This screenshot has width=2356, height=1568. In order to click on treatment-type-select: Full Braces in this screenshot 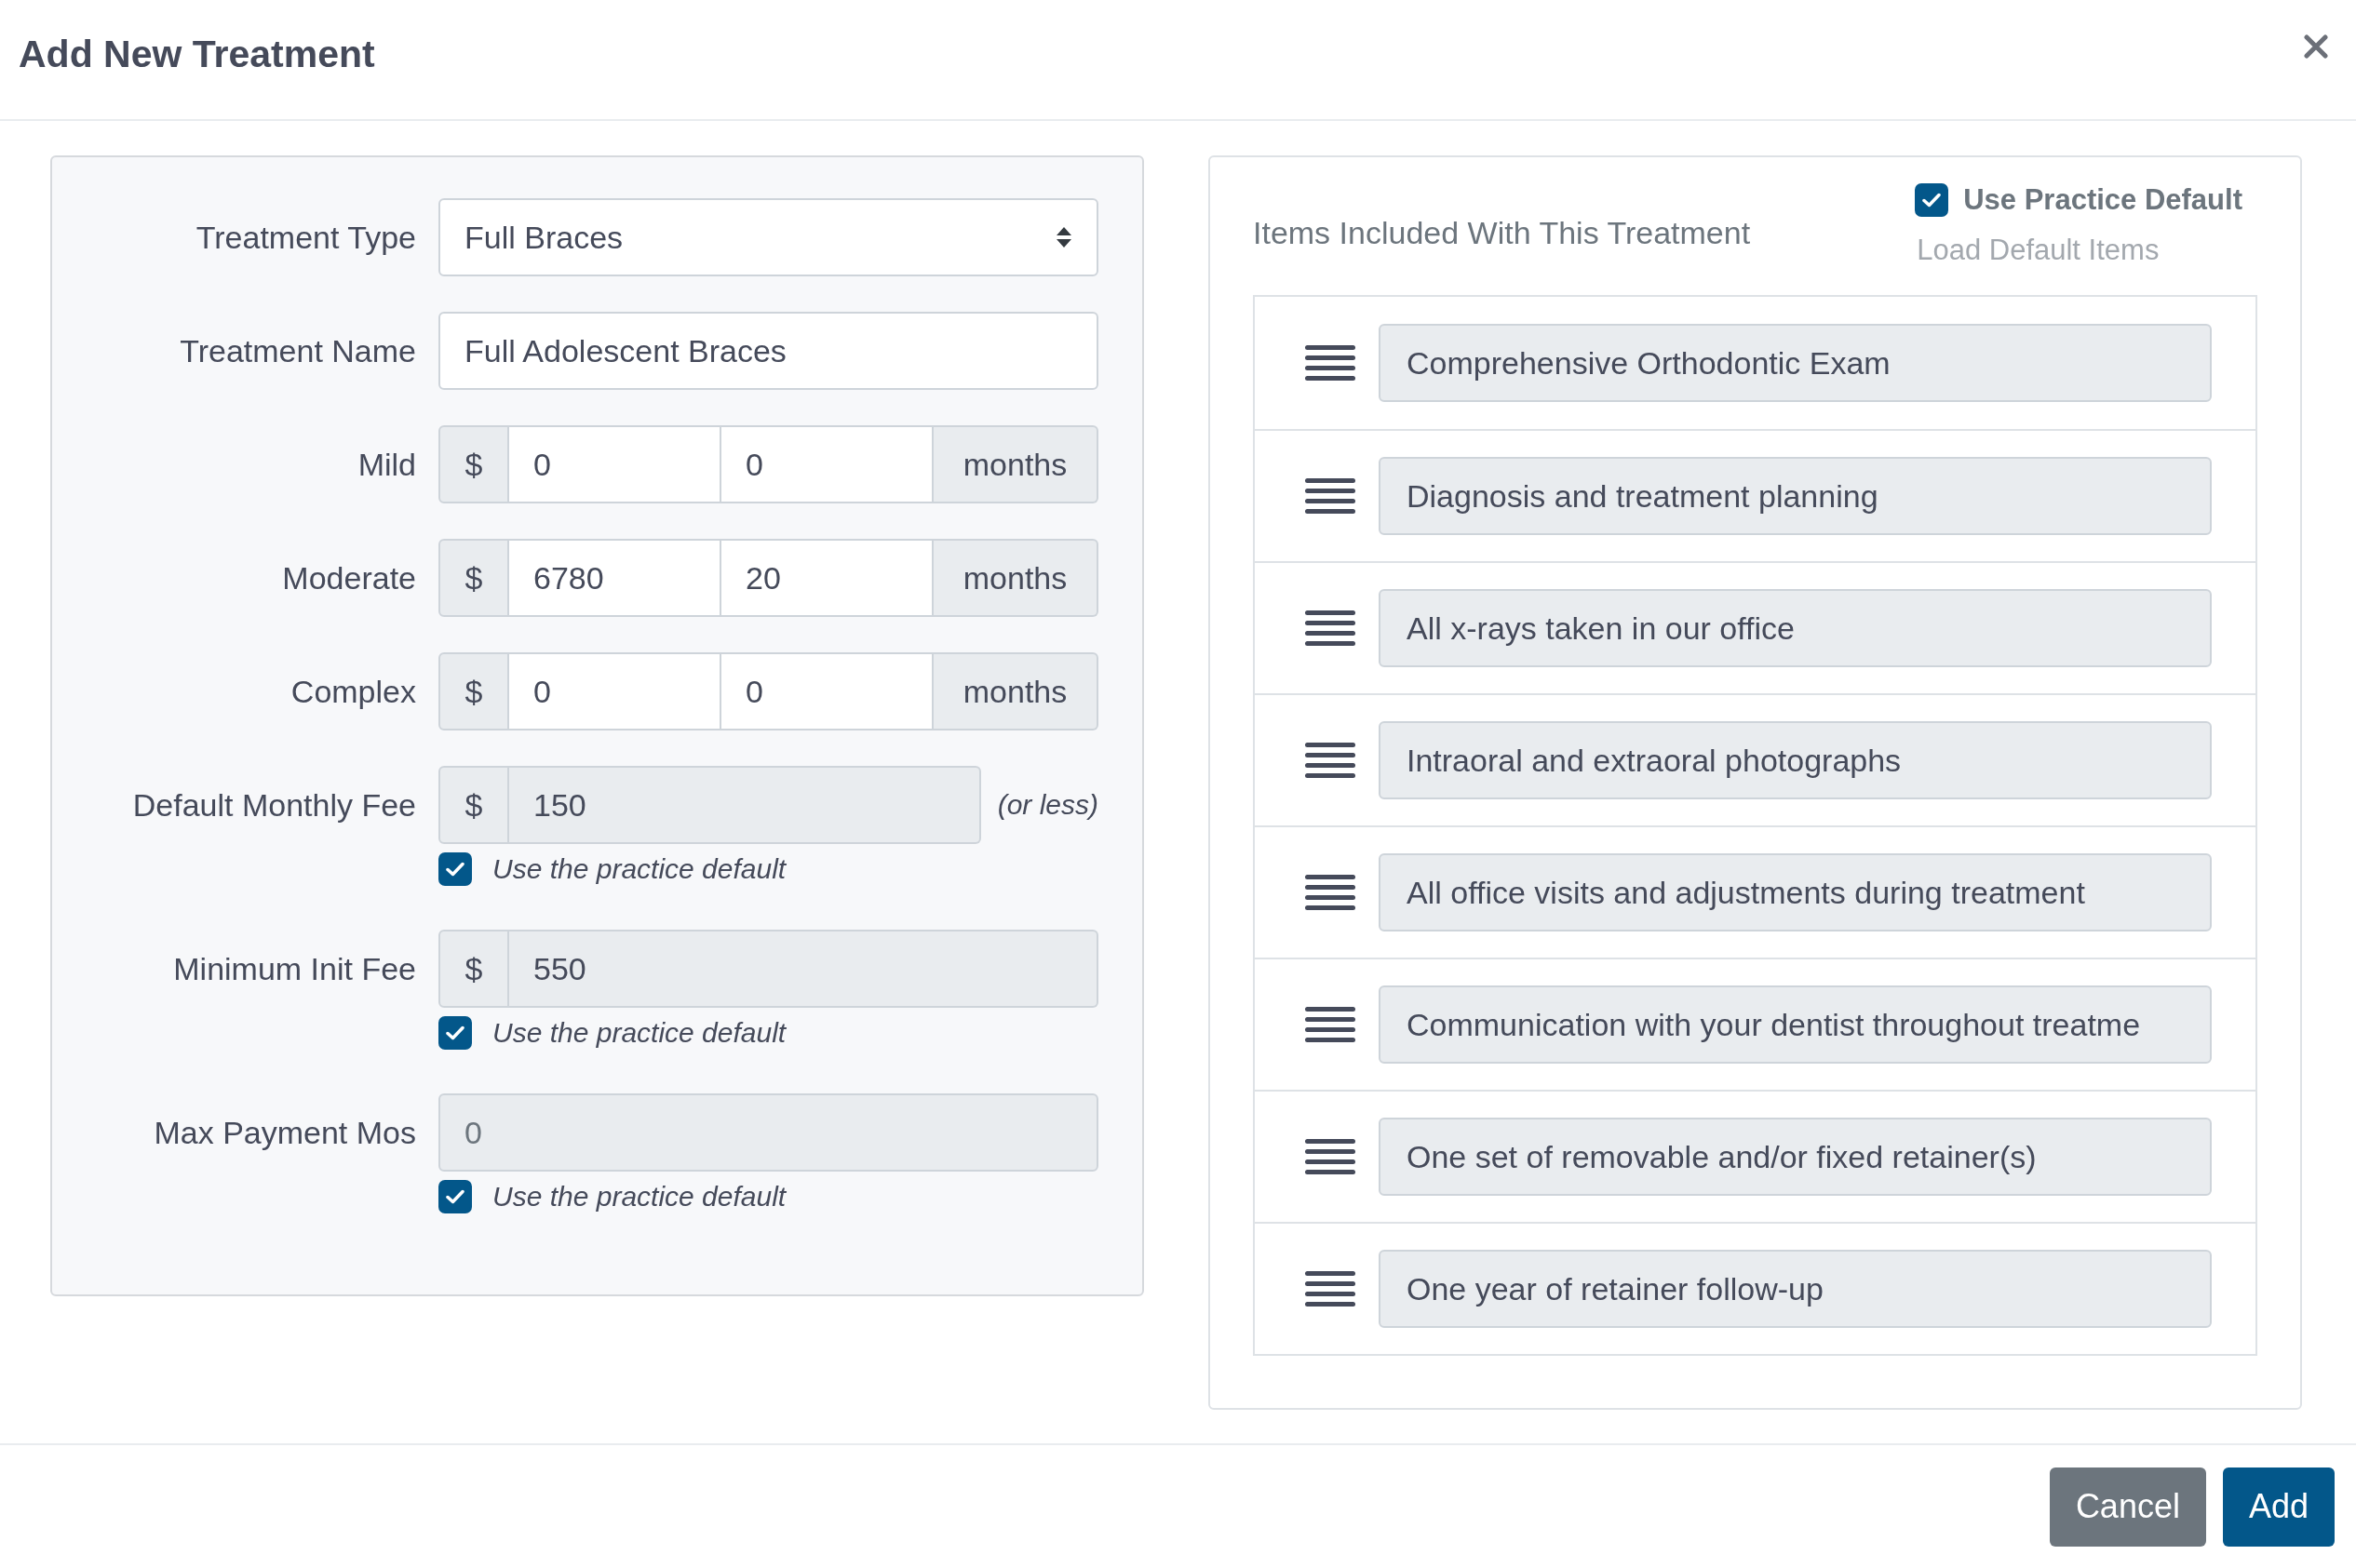, I will do `click(768, 237)`.